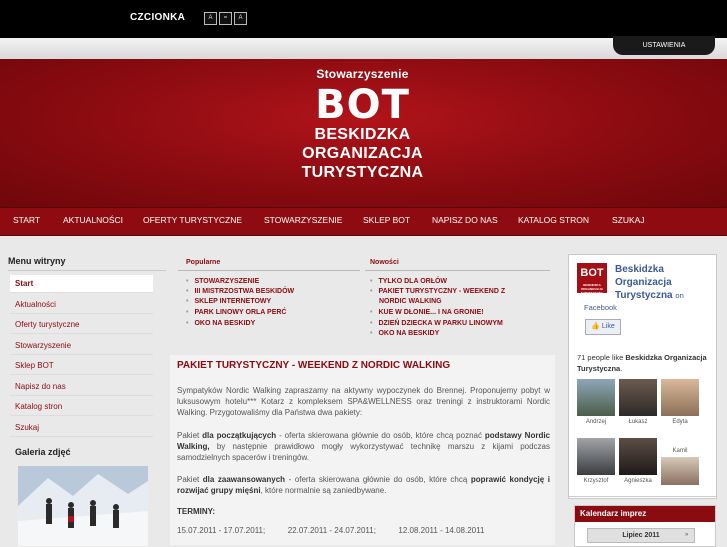  I want to click on sidebar-item-association: Stowarzyszenie, so click(81, 346).